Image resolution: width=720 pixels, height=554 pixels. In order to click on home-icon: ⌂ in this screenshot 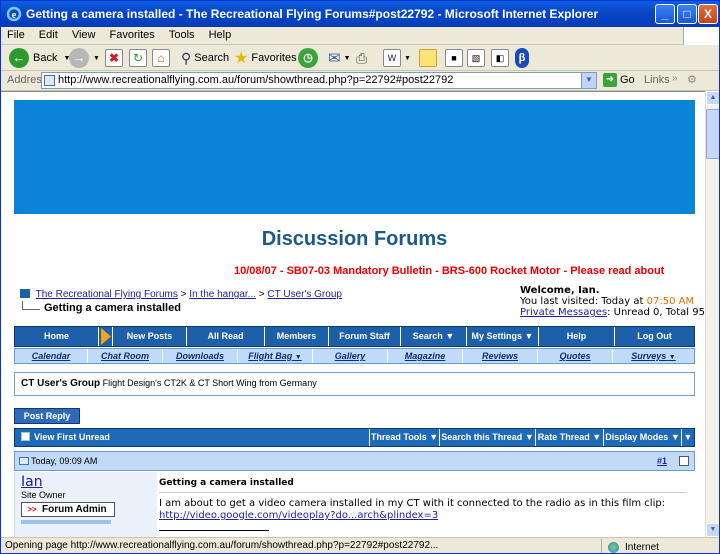, I will do `click(161, 58)`.